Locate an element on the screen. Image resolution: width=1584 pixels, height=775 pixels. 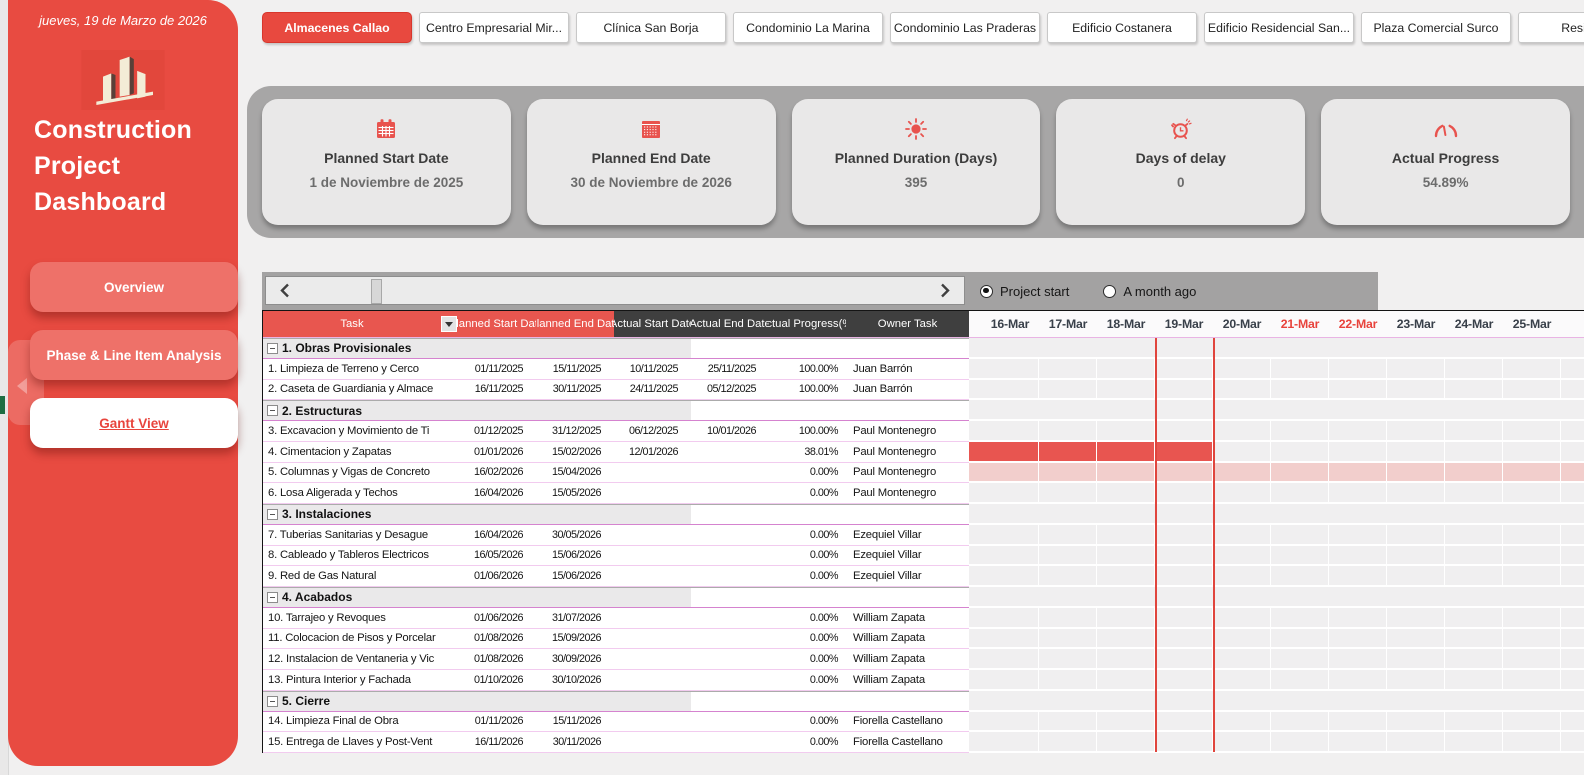
group-row: 1. Obras Provisionales is located at coordinates (923, 348).